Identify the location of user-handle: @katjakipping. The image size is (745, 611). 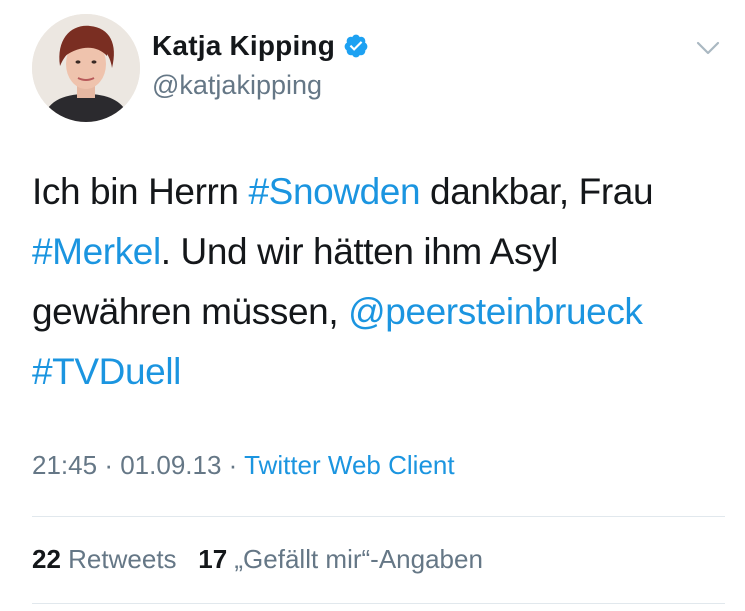
(237, 85).